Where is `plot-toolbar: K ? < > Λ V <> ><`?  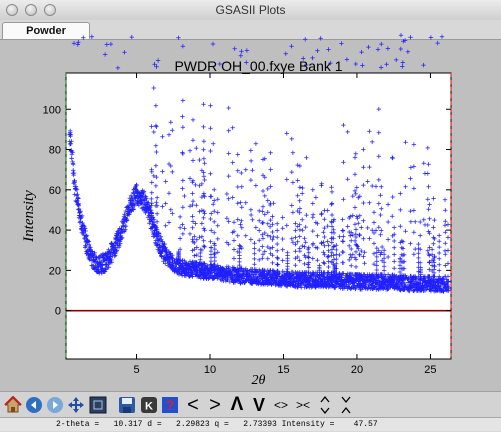
plot-toolbar: K ? < > Λ V <> >< is located at coordinates (250, 404).